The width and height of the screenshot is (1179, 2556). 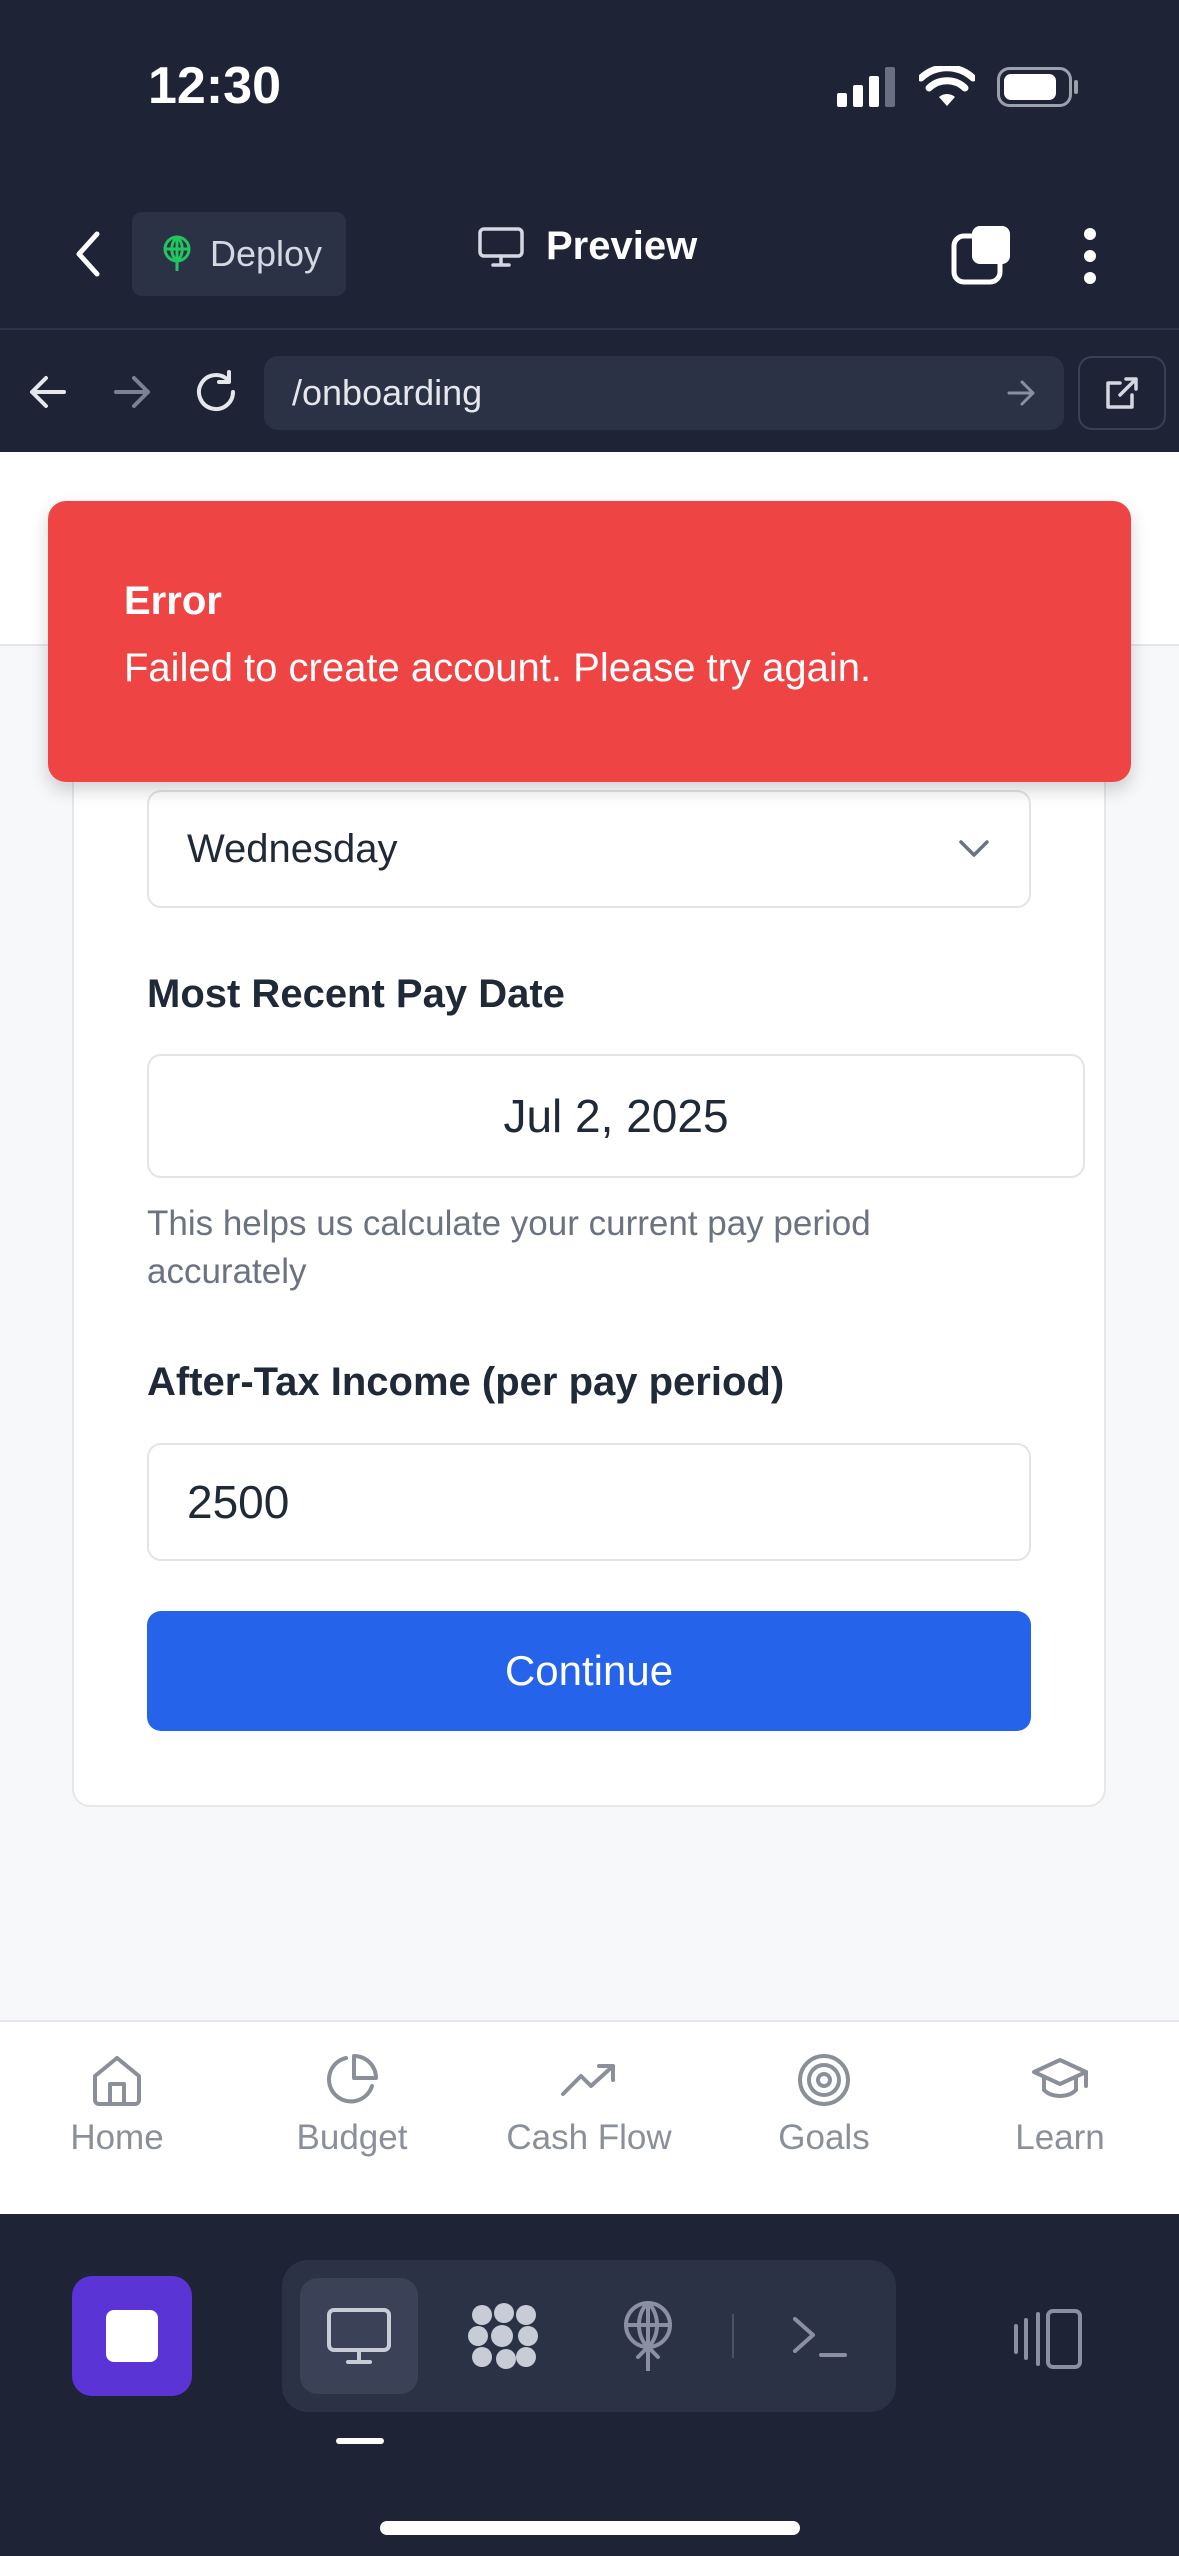 I want to click on terminal-icon, so click(x=820, y=2337).